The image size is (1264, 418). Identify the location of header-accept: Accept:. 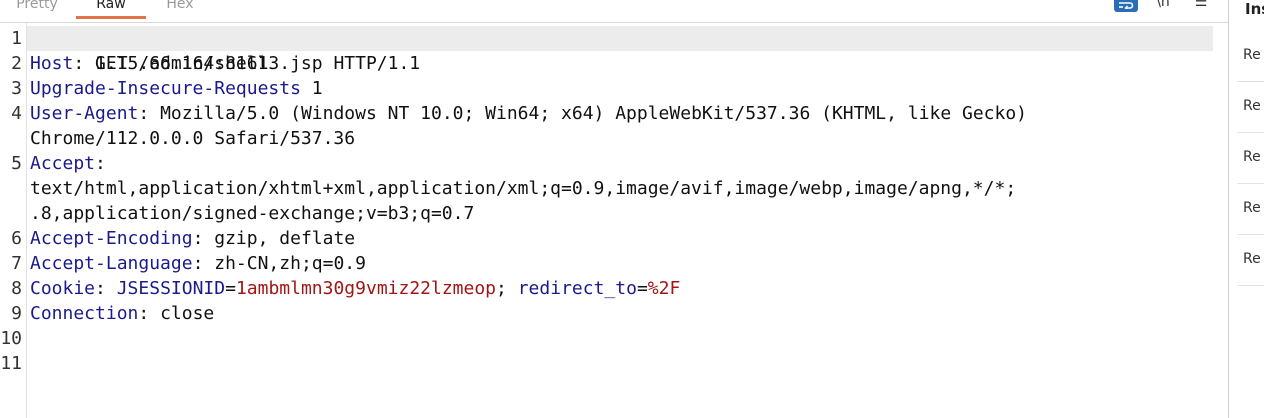
(68, 163).